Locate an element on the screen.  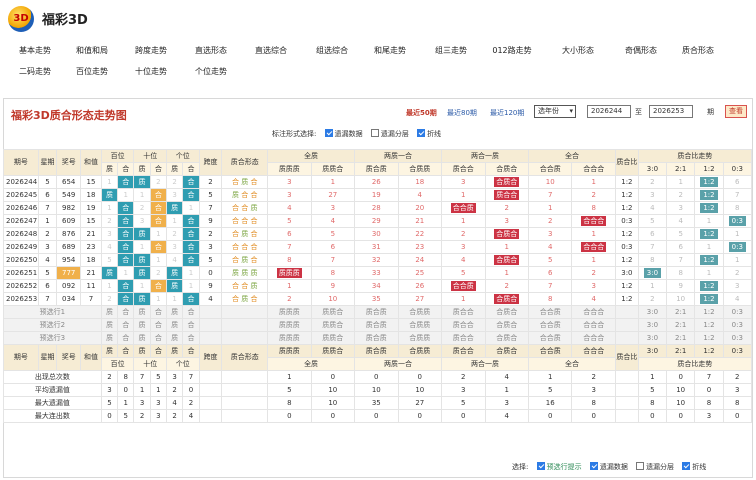
nav-item: 组三走势 is located at coordinates (451, 50).